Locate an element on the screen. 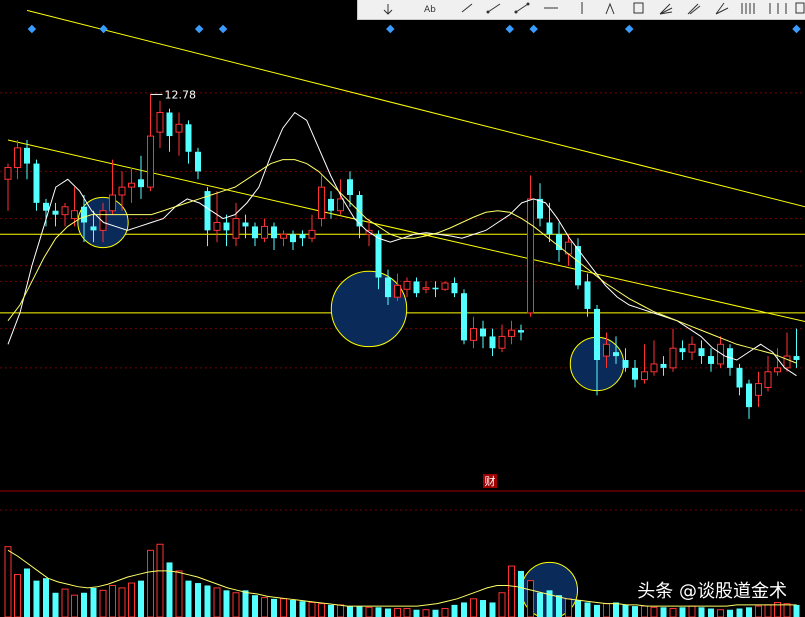 The width and height of the screenshot is (805, 617). line-icon is located at coordinates (467, 8).